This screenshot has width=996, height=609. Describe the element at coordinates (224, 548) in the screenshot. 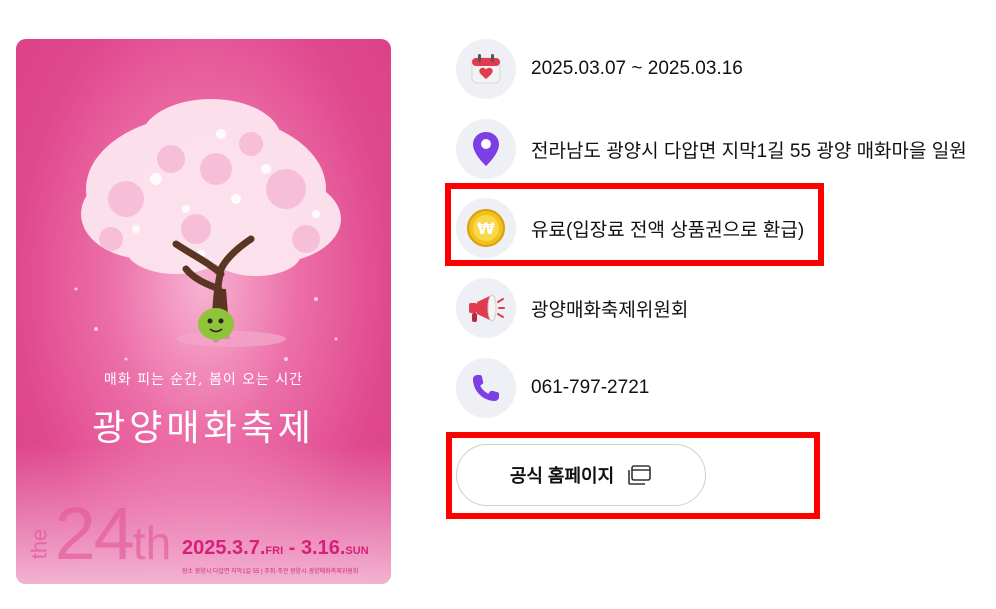

I see `poster-date-start: 2025.3.7.` at that location.